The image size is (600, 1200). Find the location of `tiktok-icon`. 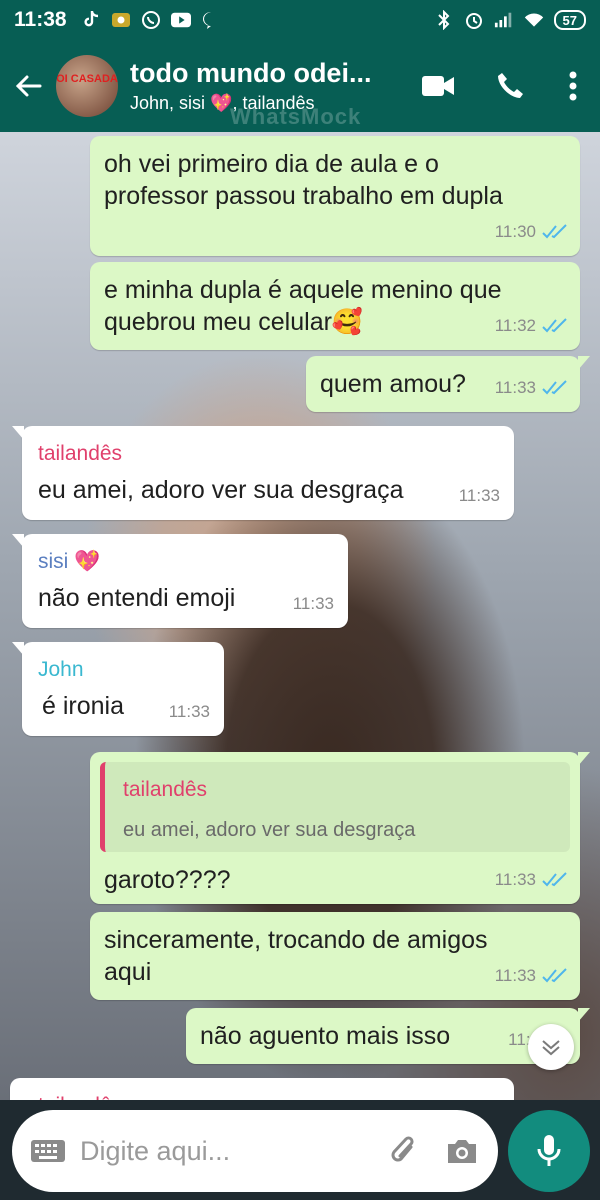

tiktok-icon is located at coordinates (91, 20).